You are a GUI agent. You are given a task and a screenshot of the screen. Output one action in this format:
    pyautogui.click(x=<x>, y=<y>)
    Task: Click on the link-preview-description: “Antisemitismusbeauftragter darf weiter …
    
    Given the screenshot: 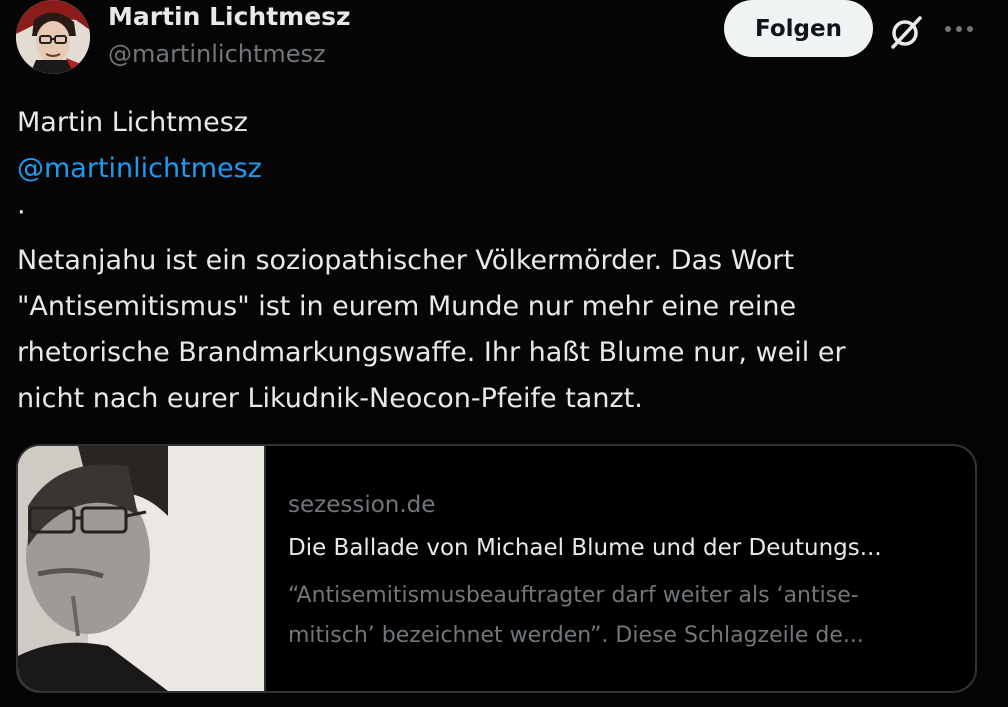 What is the action you would take?
    pyautogui.click(x=576, y=616)
    